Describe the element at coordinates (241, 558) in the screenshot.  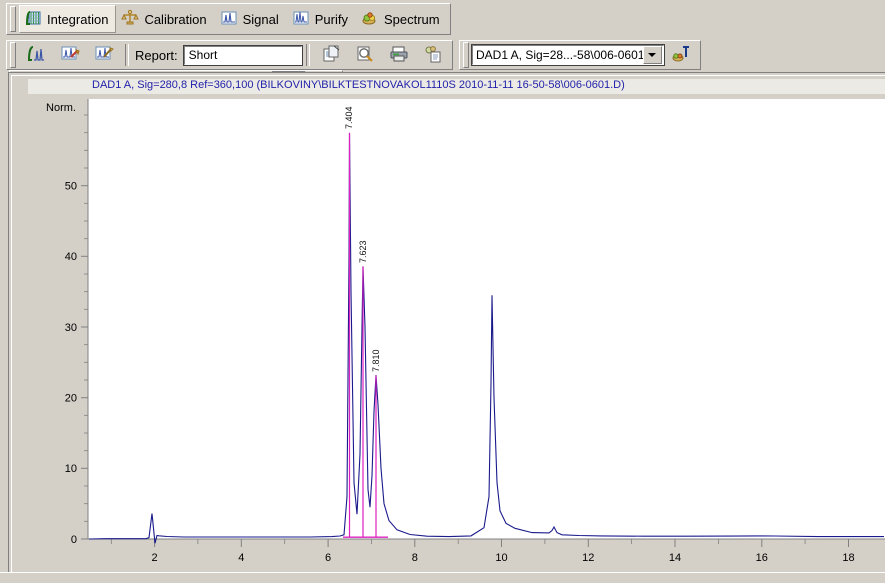
I see `x-tick-4: 4` at that location.